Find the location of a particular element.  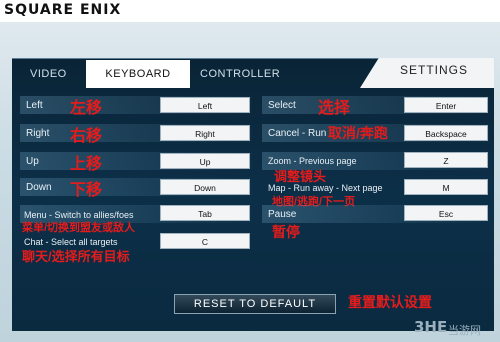

watermark-logo: 3HE is located at coordinates (431, 327).